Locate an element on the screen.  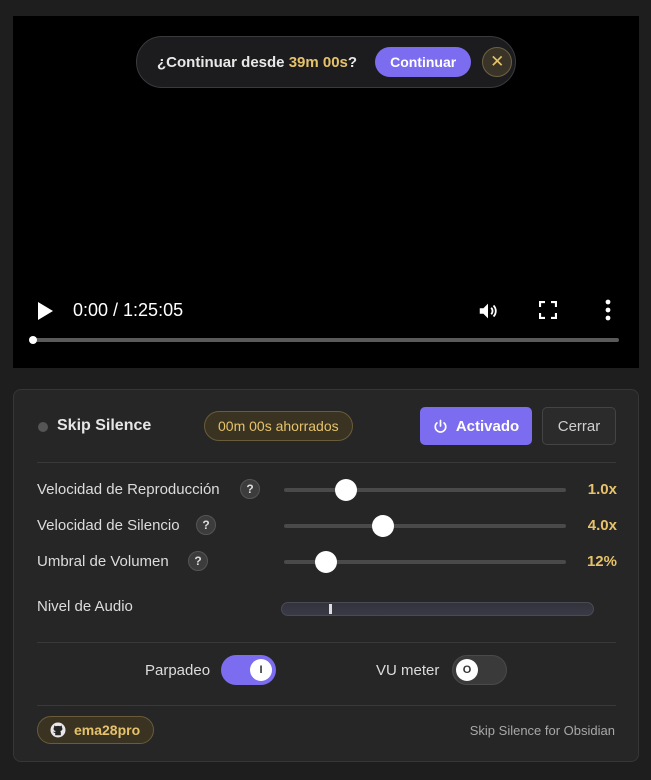
activate-button: Activado is located at coordinates (476, 426).